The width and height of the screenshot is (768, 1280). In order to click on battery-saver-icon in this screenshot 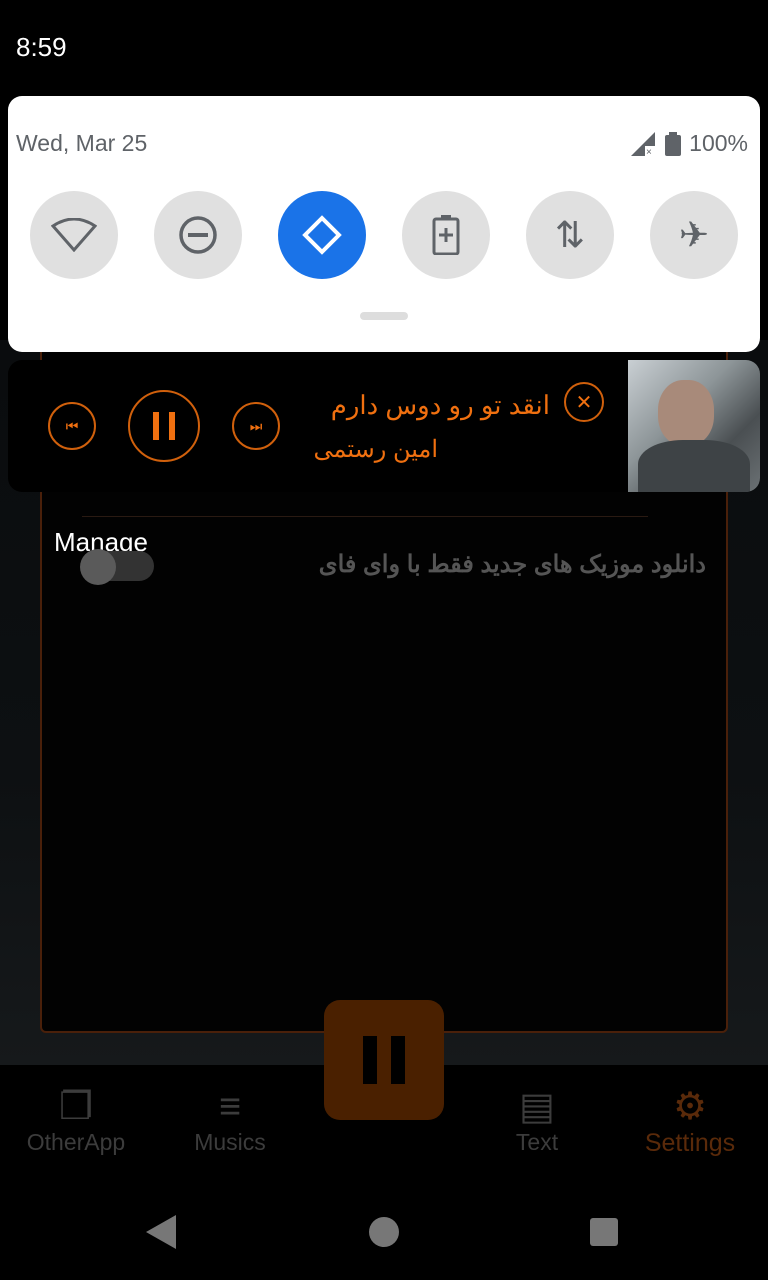, I will do `click(446, 235)`.